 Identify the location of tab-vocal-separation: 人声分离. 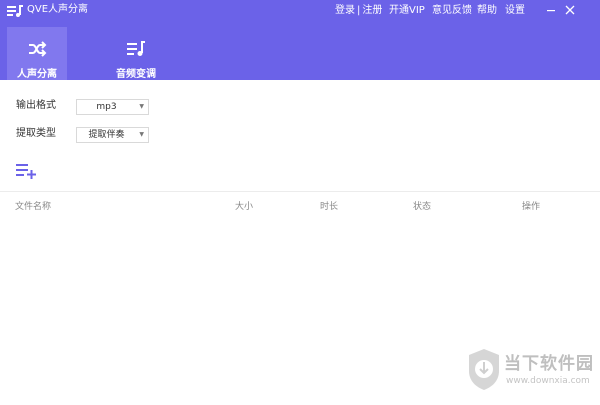
(37, 53).